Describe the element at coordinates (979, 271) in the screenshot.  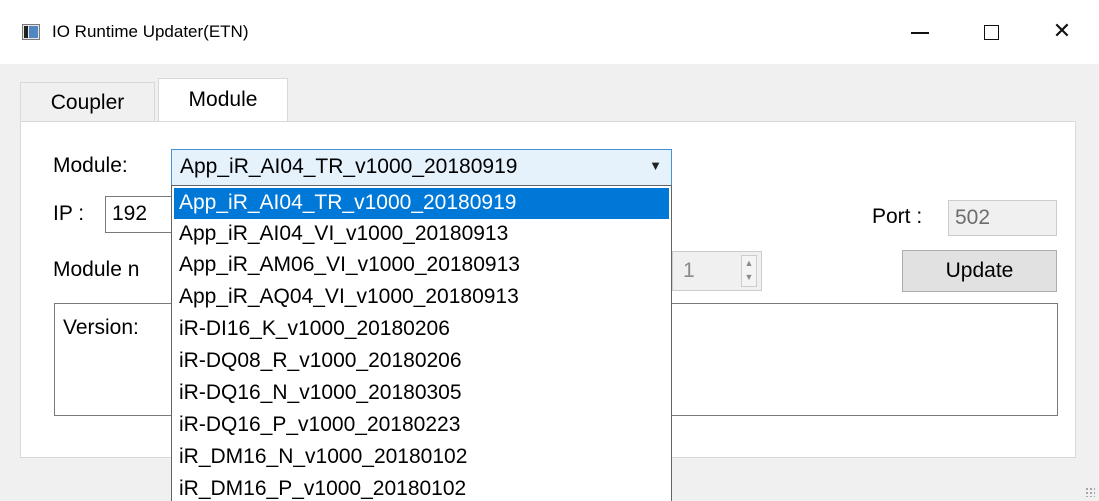
I see `update-button: Update` at that location.